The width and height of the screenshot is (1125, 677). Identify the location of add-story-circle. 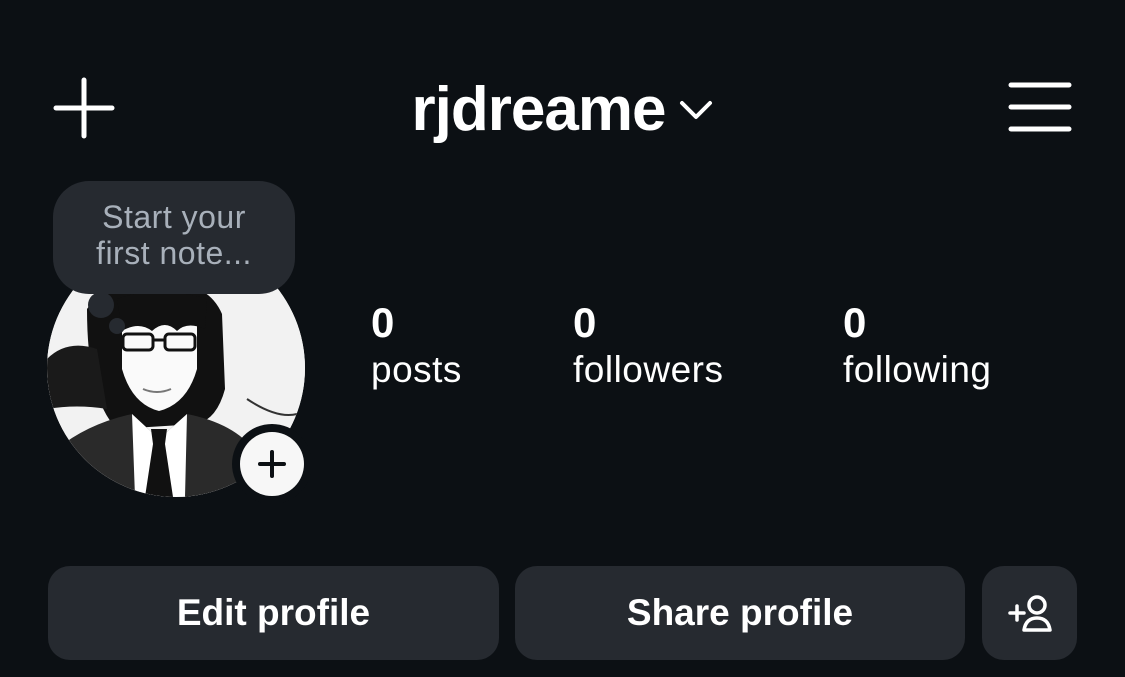
(272, 464).